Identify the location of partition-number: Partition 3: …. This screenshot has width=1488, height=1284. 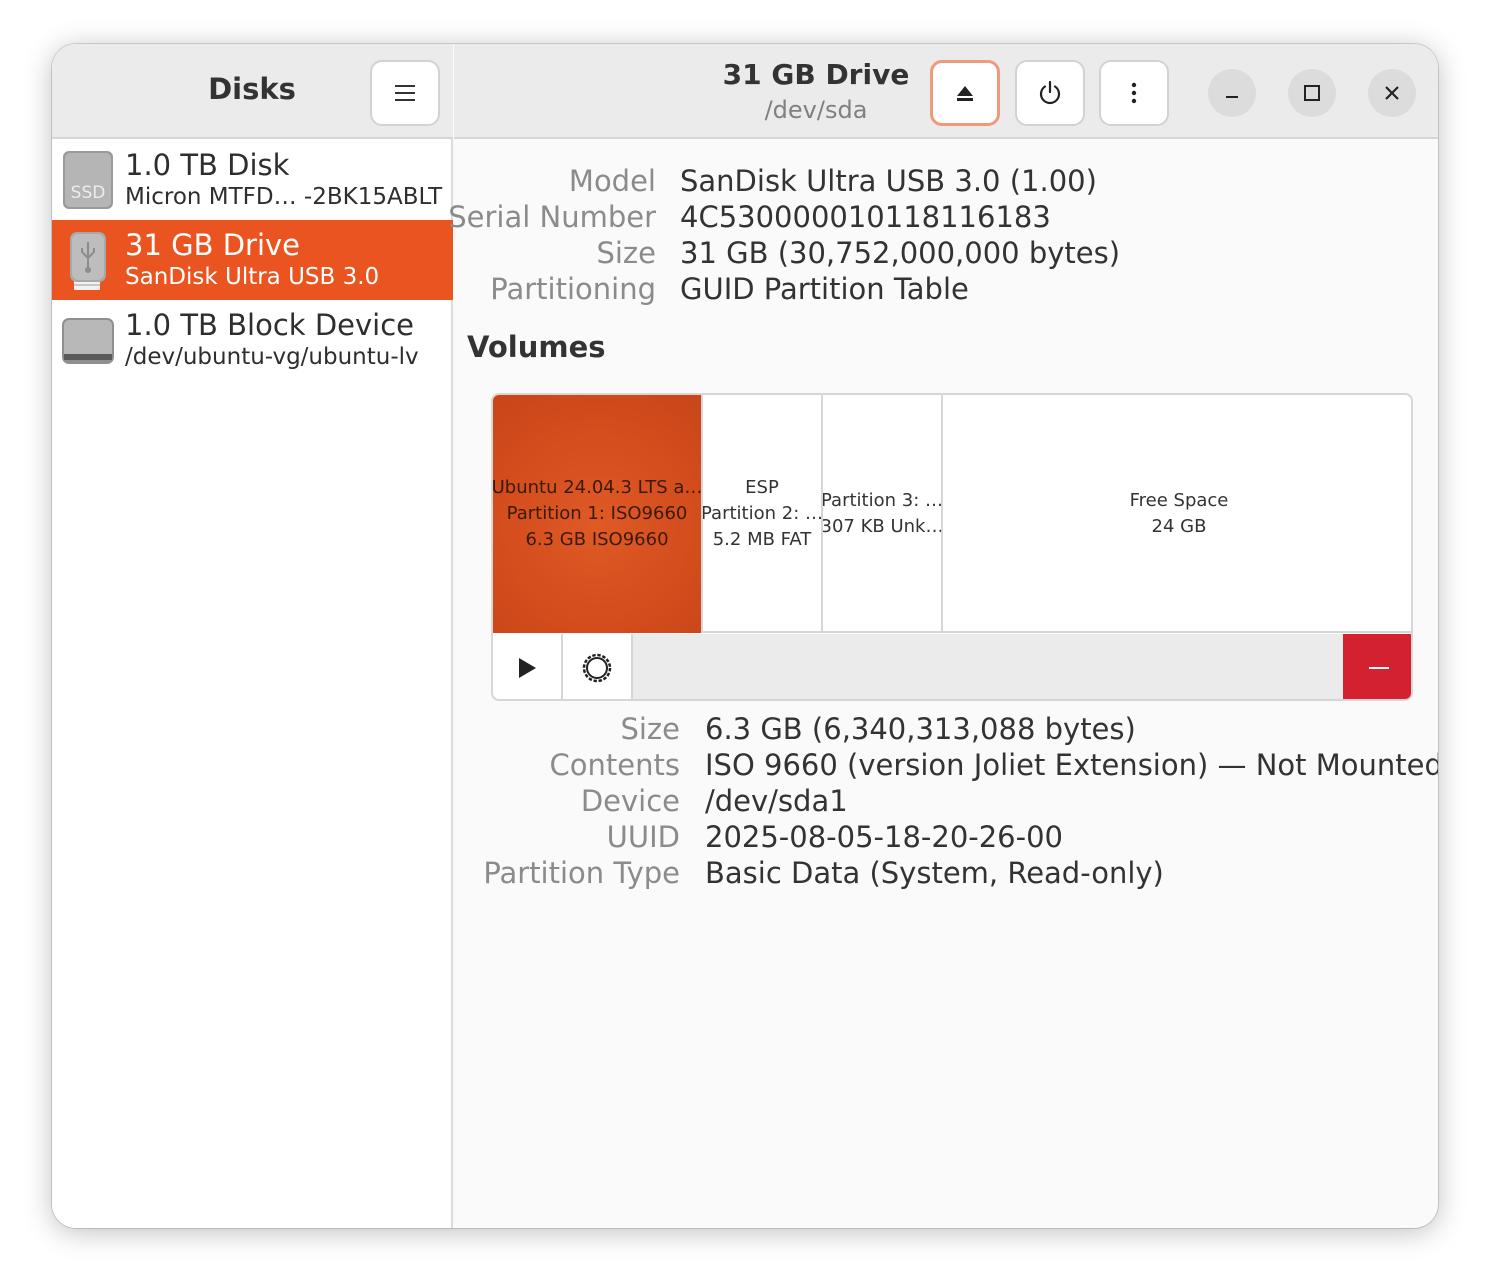
(883, 500).